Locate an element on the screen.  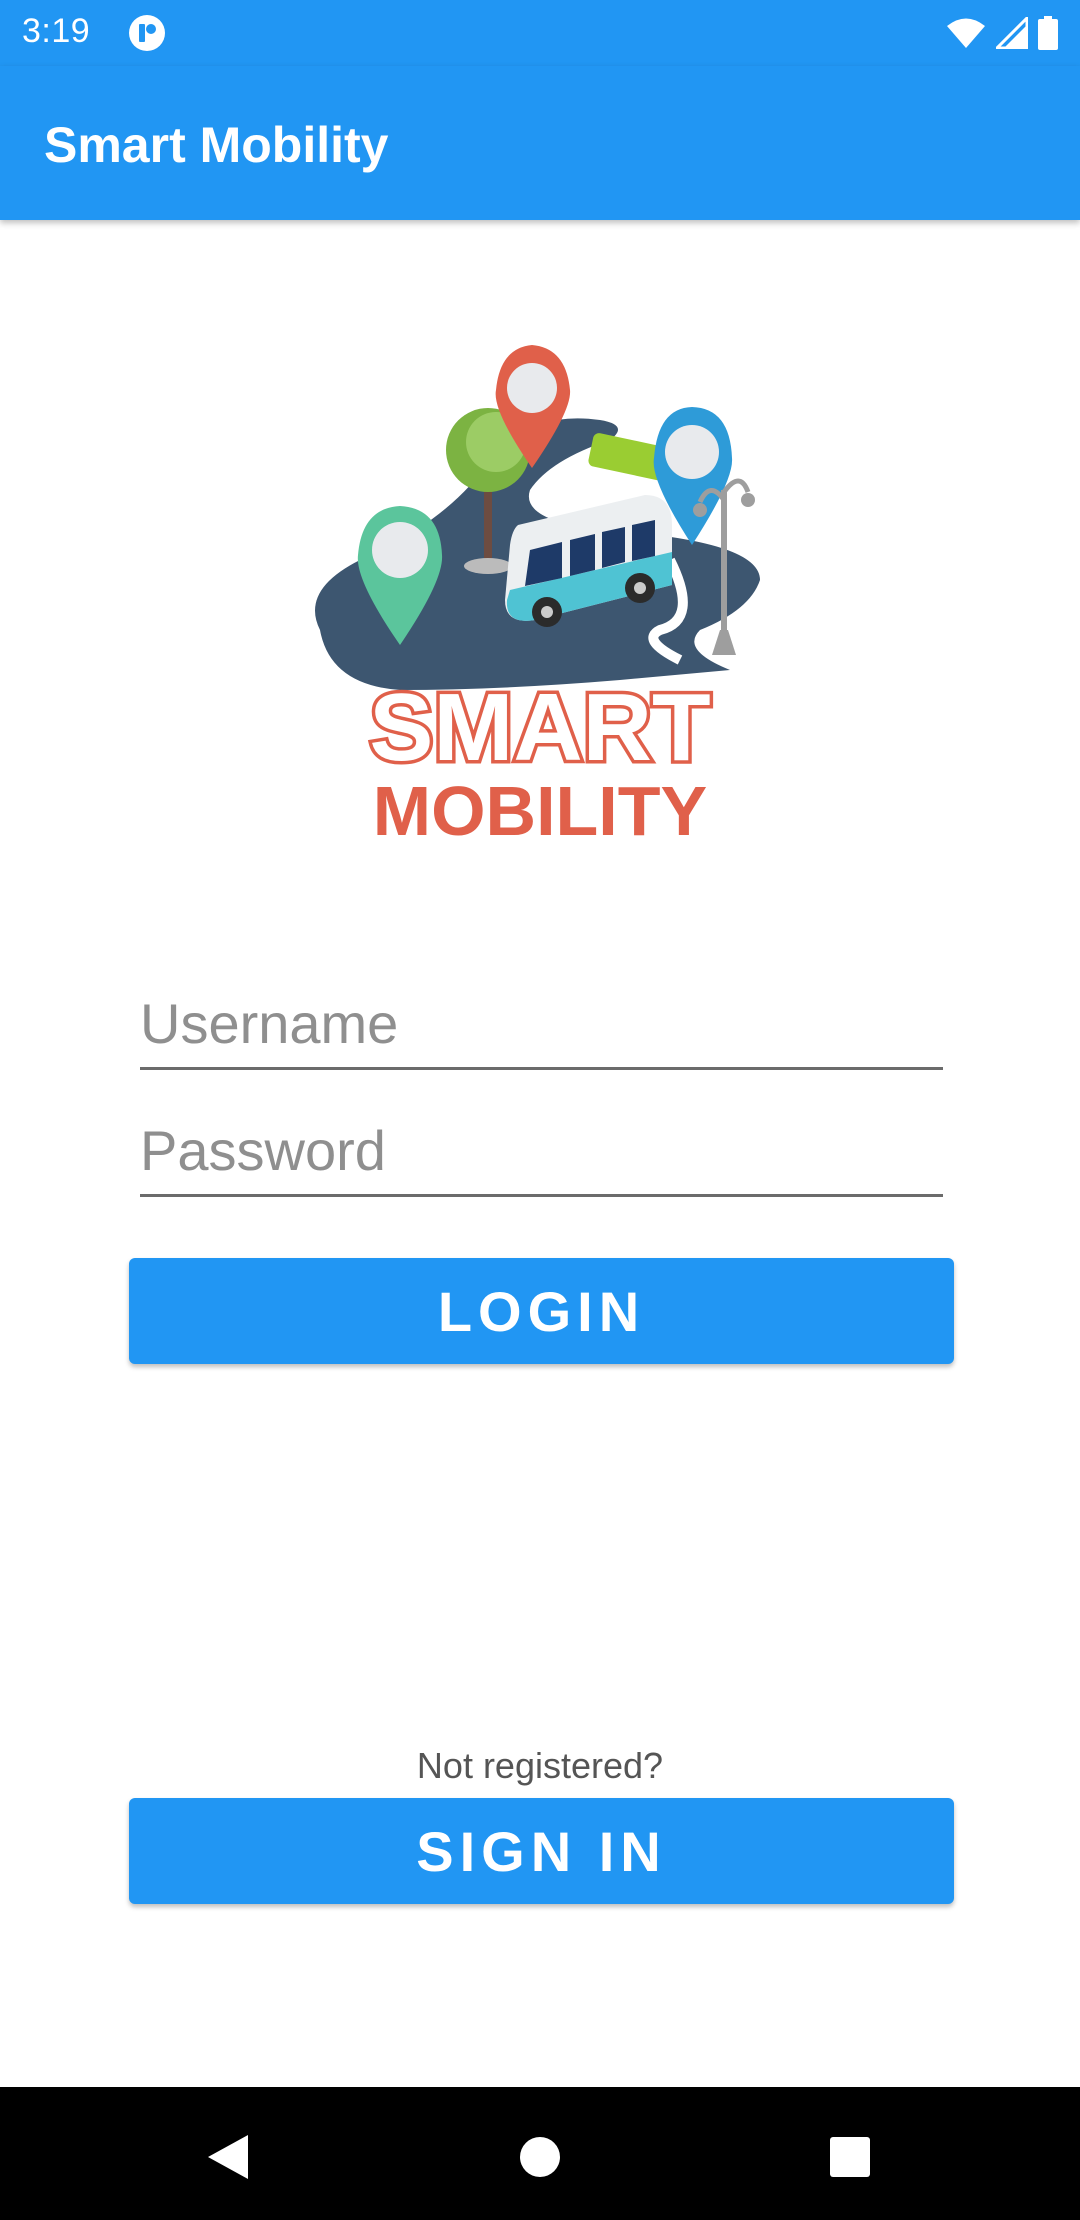
app-bar: Smart Mobility is located at coordinates (540, 143).